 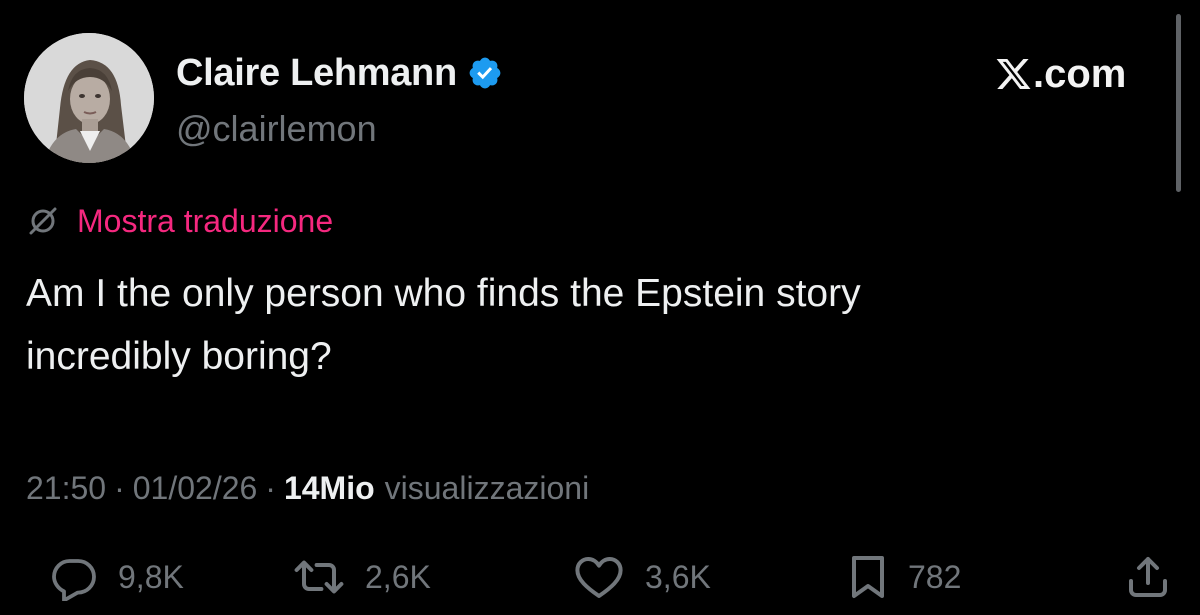 What do you see at coordinates (179, 356) in the screenshot?
I see `tweet-text-line: incredibly boring?` at bounding box center [179, 356].